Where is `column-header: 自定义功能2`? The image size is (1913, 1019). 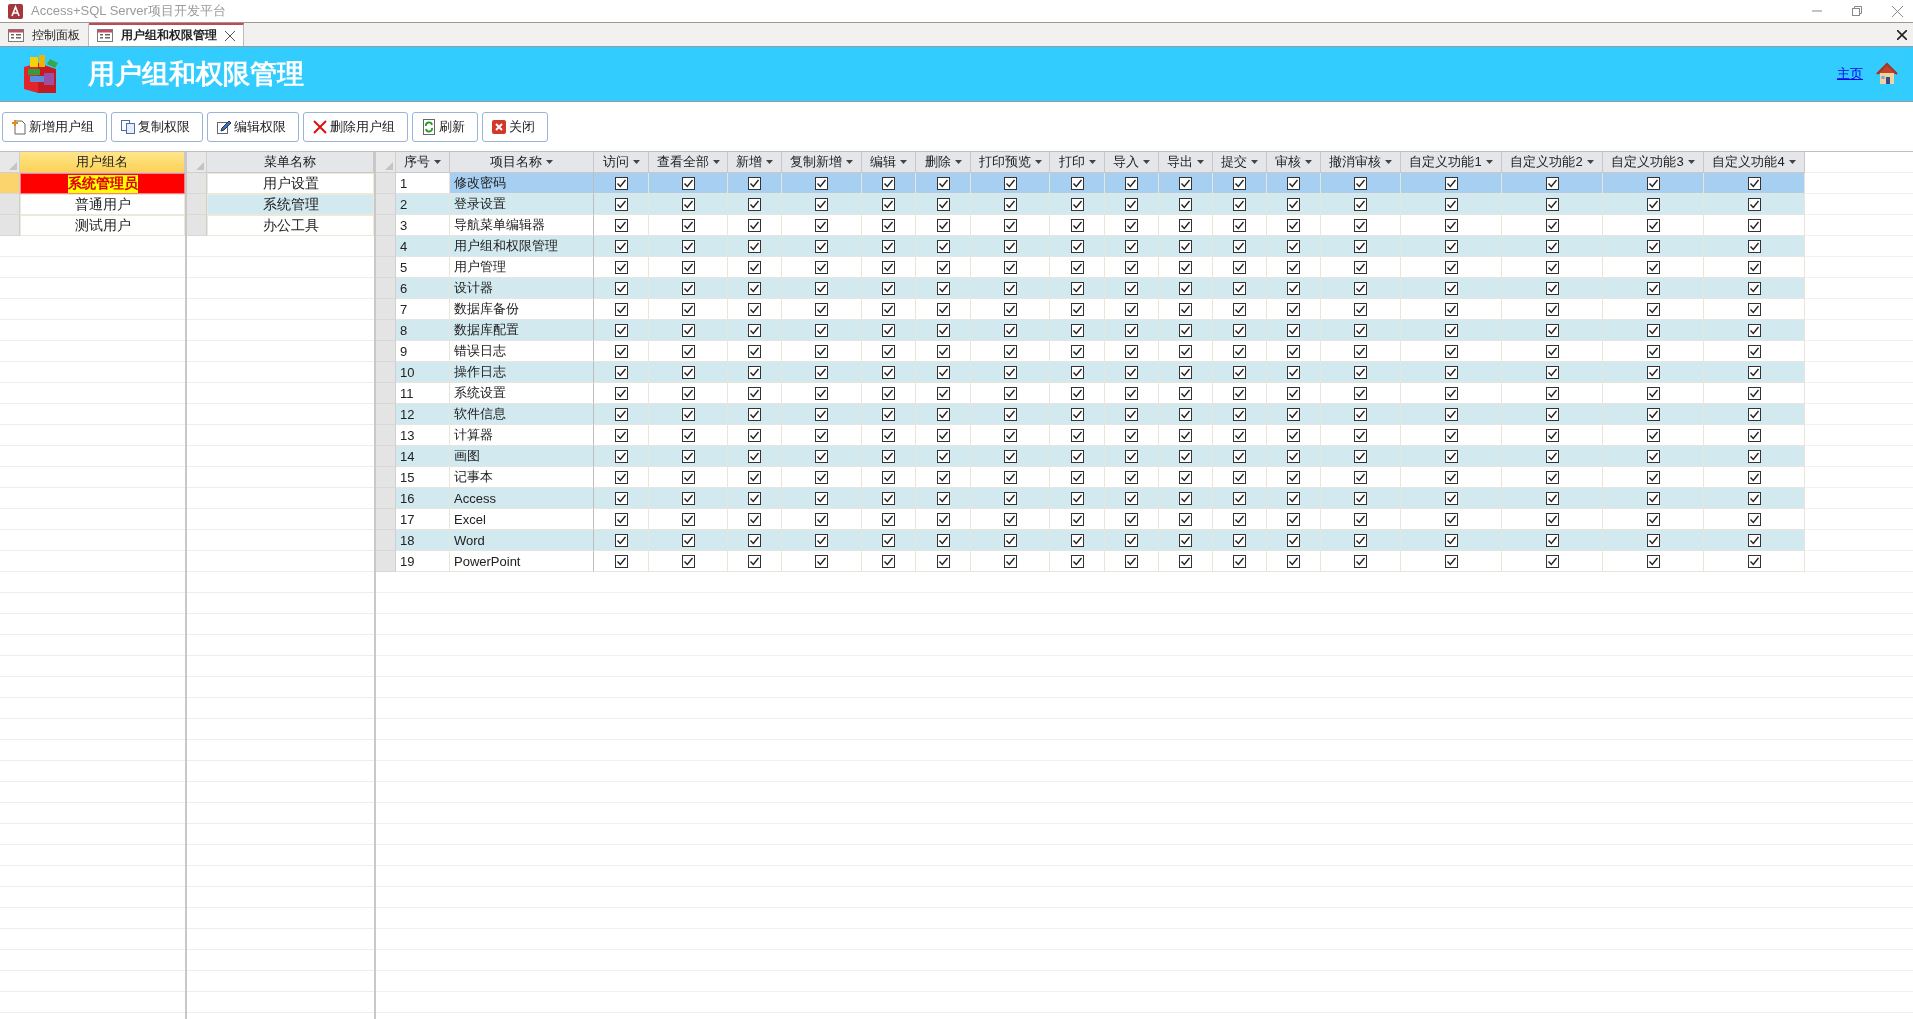 column-header: 自定义功能2 is located at coordinates (1552, 162).